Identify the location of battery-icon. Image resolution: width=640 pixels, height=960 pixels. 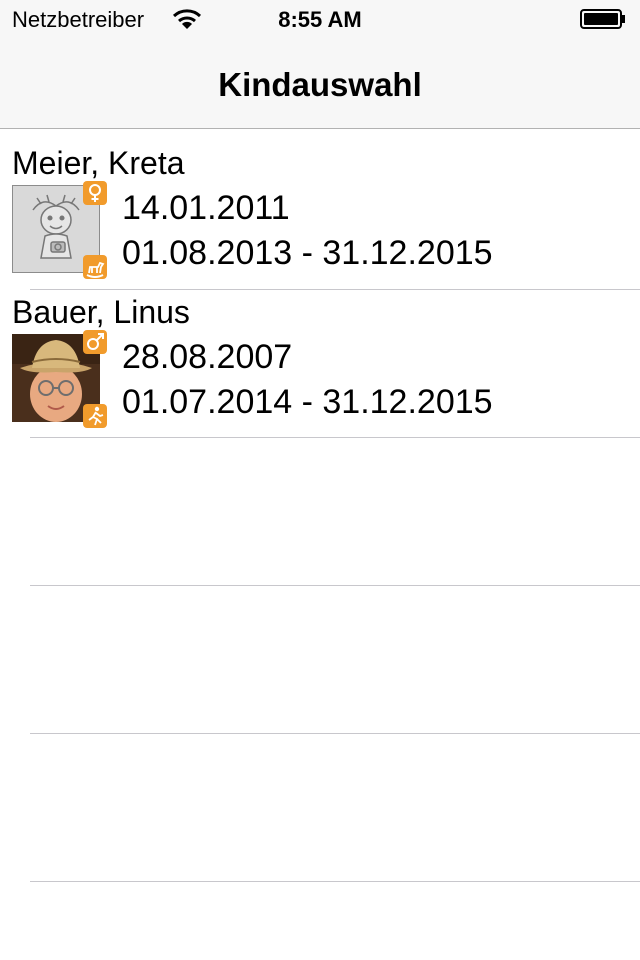
(602, 19).